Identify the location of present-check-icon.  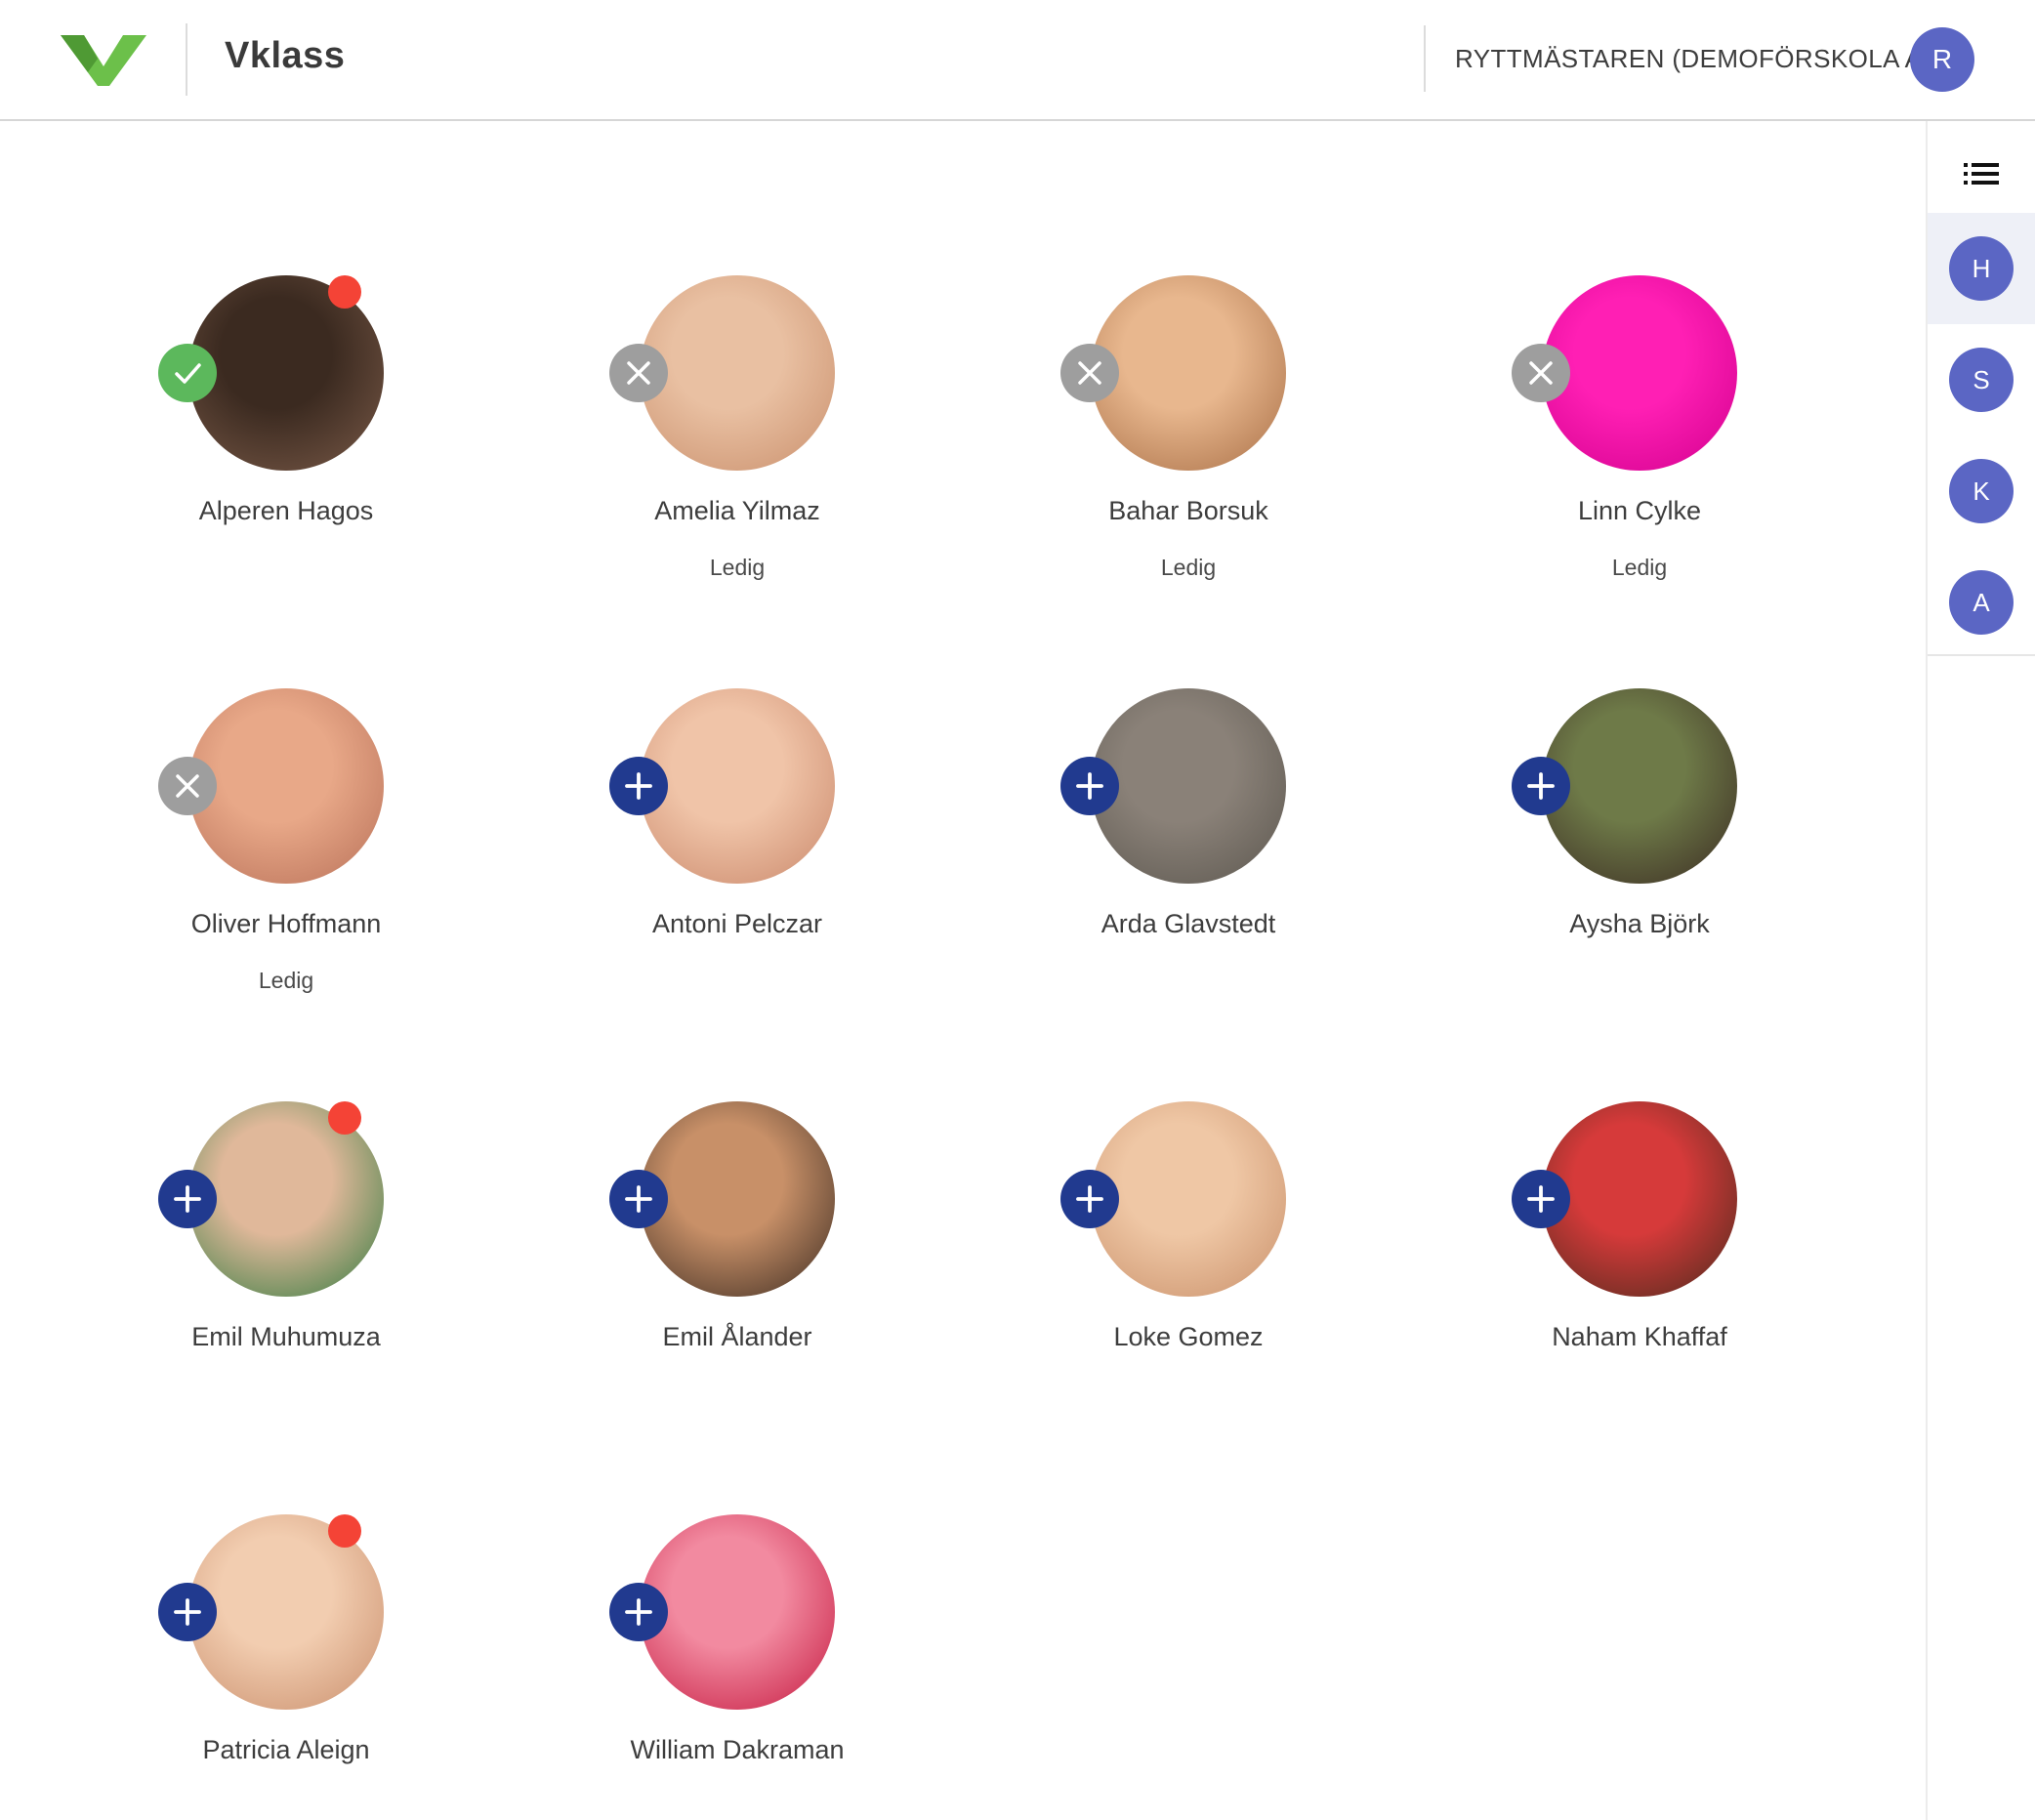
(188, 373).